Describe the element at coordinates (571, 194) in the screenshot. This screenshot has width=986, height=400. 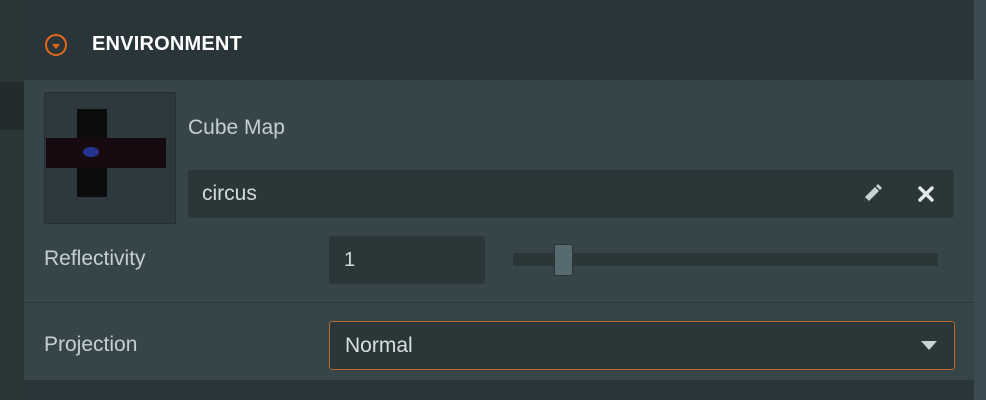
I see `cube-map-field: circus` at that location.